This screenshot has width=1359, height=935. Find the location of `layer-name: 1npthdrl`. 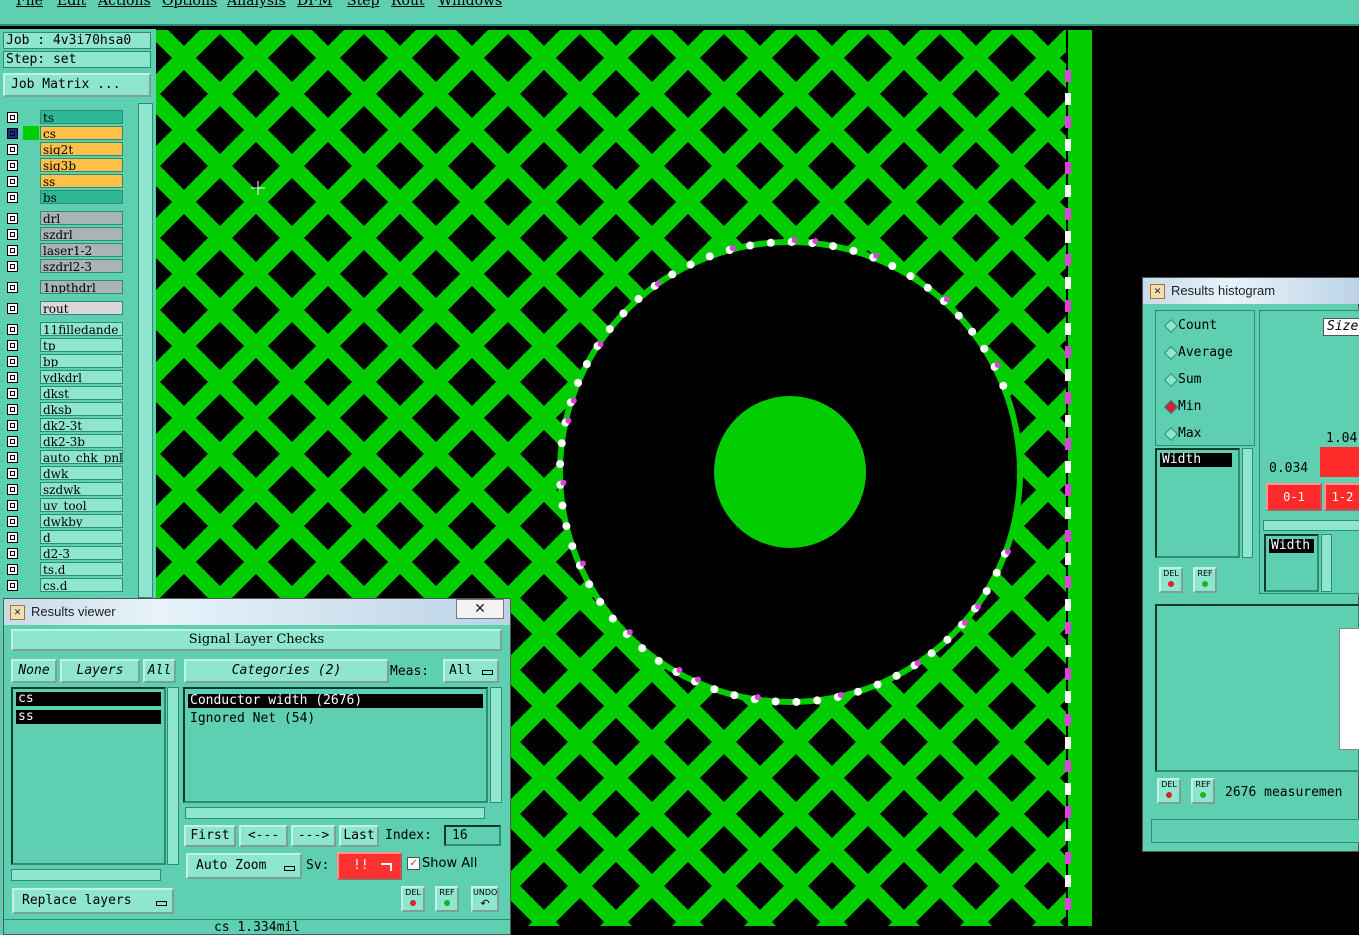

layer-name: 1npthdrl is located at coordinates (81, 287).